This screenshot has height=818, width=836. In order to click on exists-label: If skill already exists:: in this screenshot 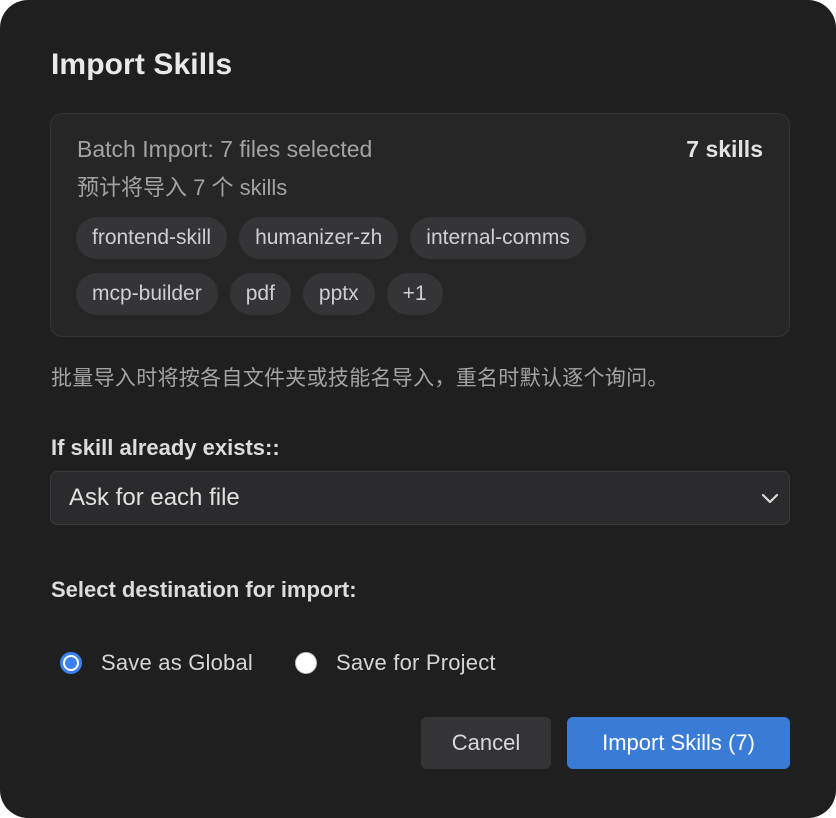, I will do `click(165, 447)`.